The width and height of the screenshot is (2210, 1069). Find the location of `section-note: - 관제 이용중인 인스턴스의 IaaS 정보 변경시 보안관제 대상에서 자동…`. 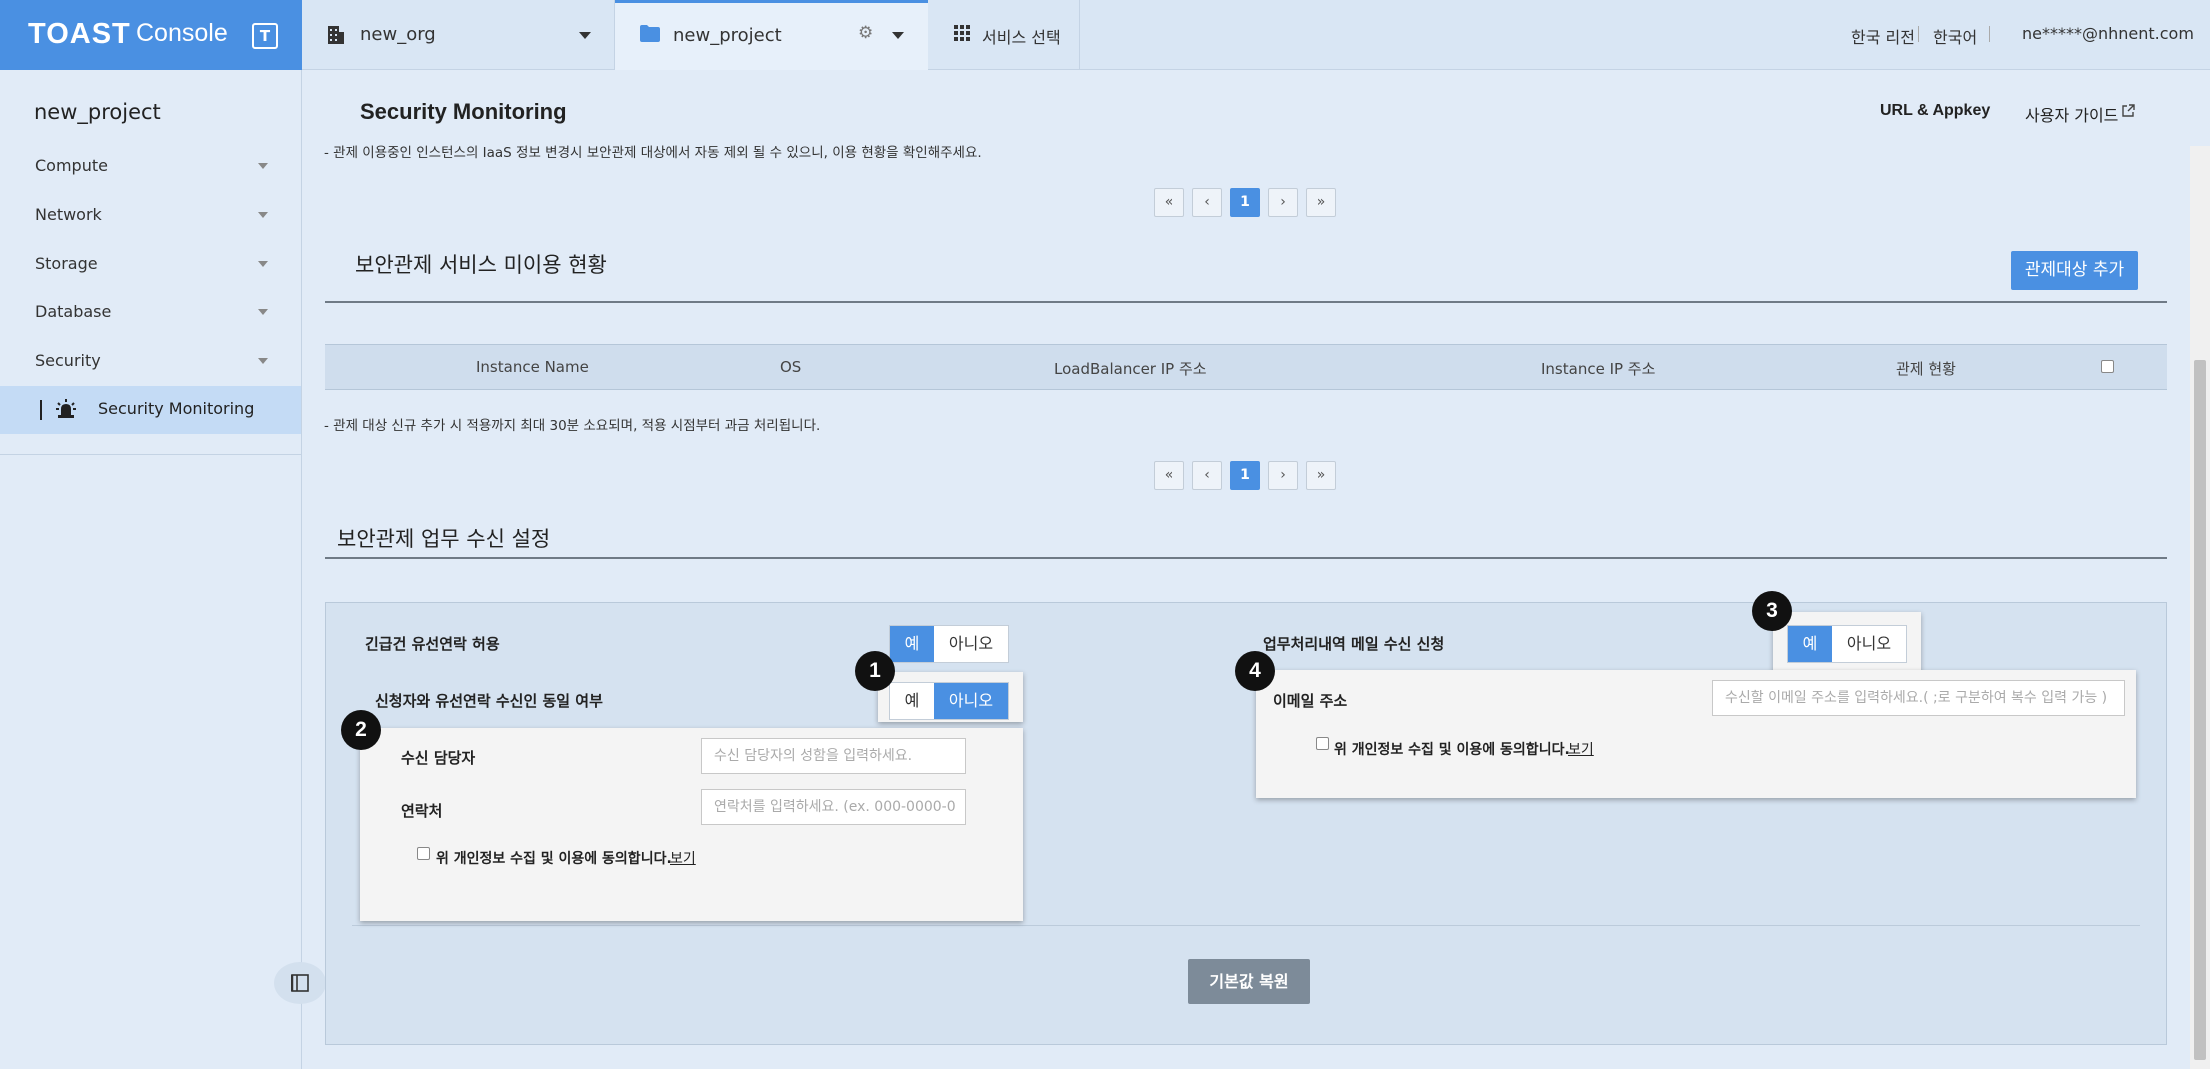

section-note: - 관제 이용중인 인스턴스의 IaaS 정보 변경시 보안관제 대상에서 자동… is located at coordinates (653, 153).